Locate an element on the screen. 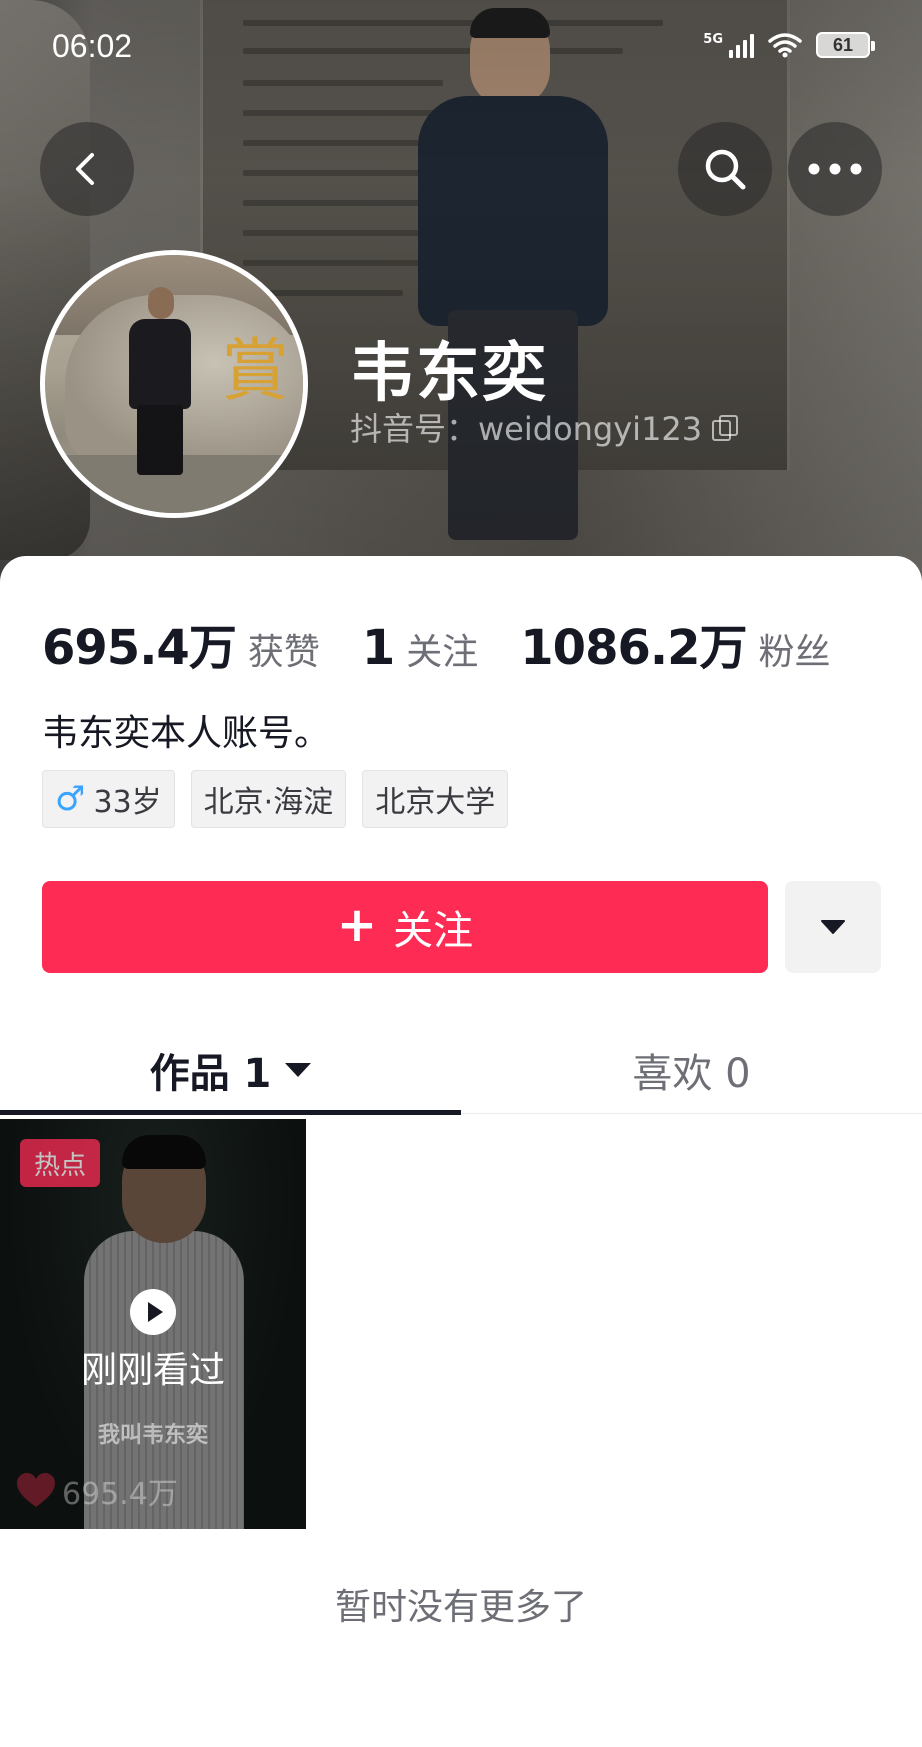 This screenshot has height=1747, width=922. profile-name: 韦东奕 is located at coordinates (449, 374).